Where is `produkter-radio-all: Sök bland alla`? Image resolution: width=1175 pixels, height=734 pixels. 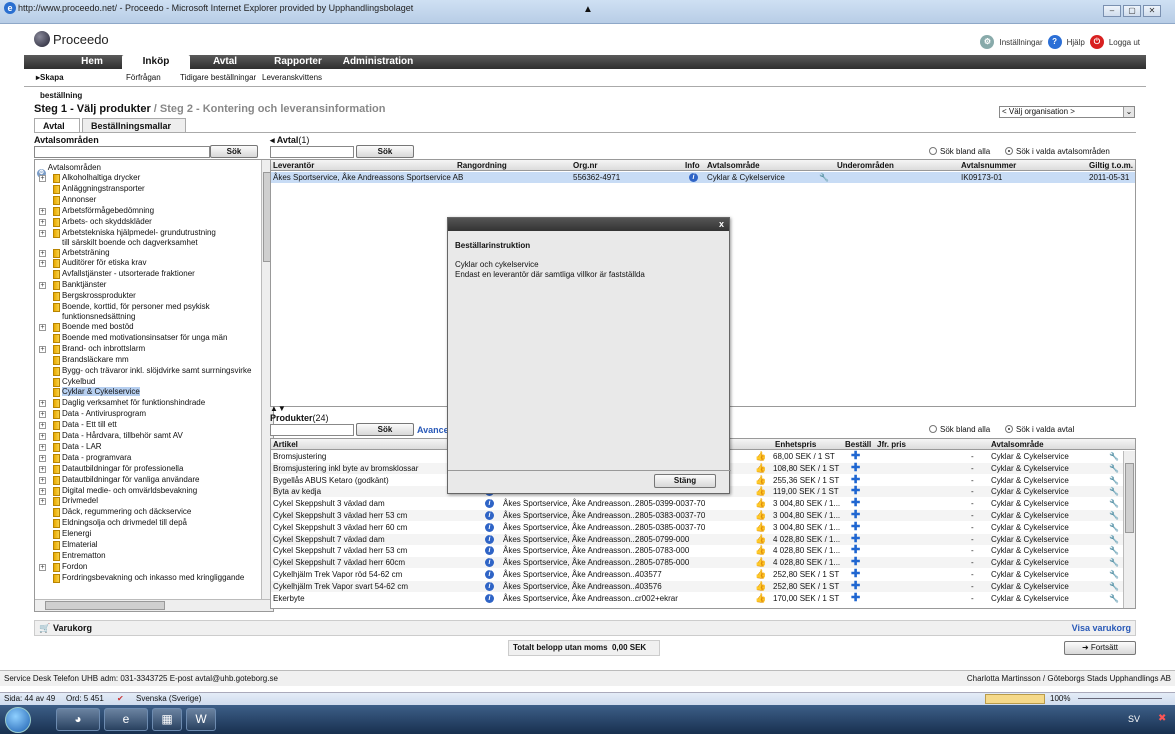 produkter-radio-all: Sök bland alla is located at coordinates (959, 429).